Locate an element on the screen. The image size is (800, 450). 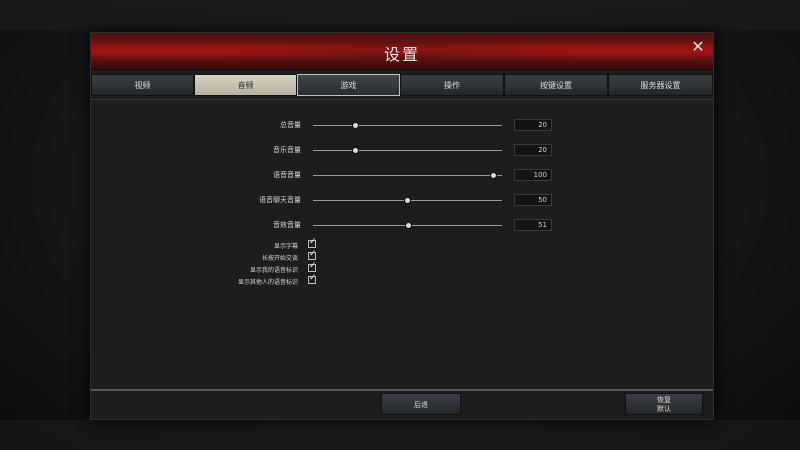
slider-row-voice-volume: 语音音量 100 is located at coordinates (402, 176).